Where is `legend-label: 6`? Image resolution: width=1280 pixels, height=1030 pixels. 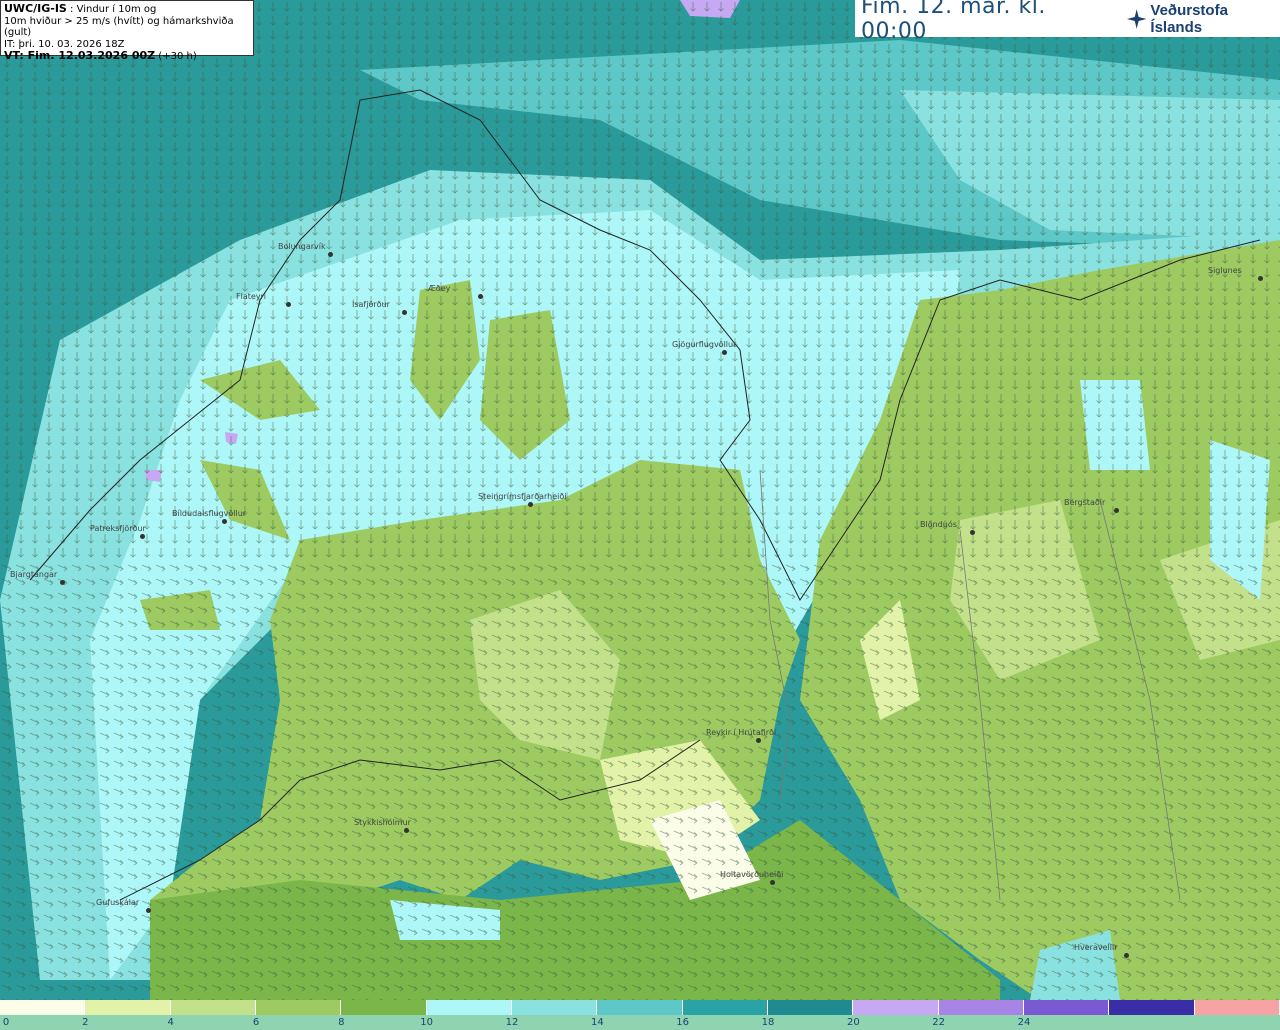
legend-label: 6 is located at coordinates (256, 1022).